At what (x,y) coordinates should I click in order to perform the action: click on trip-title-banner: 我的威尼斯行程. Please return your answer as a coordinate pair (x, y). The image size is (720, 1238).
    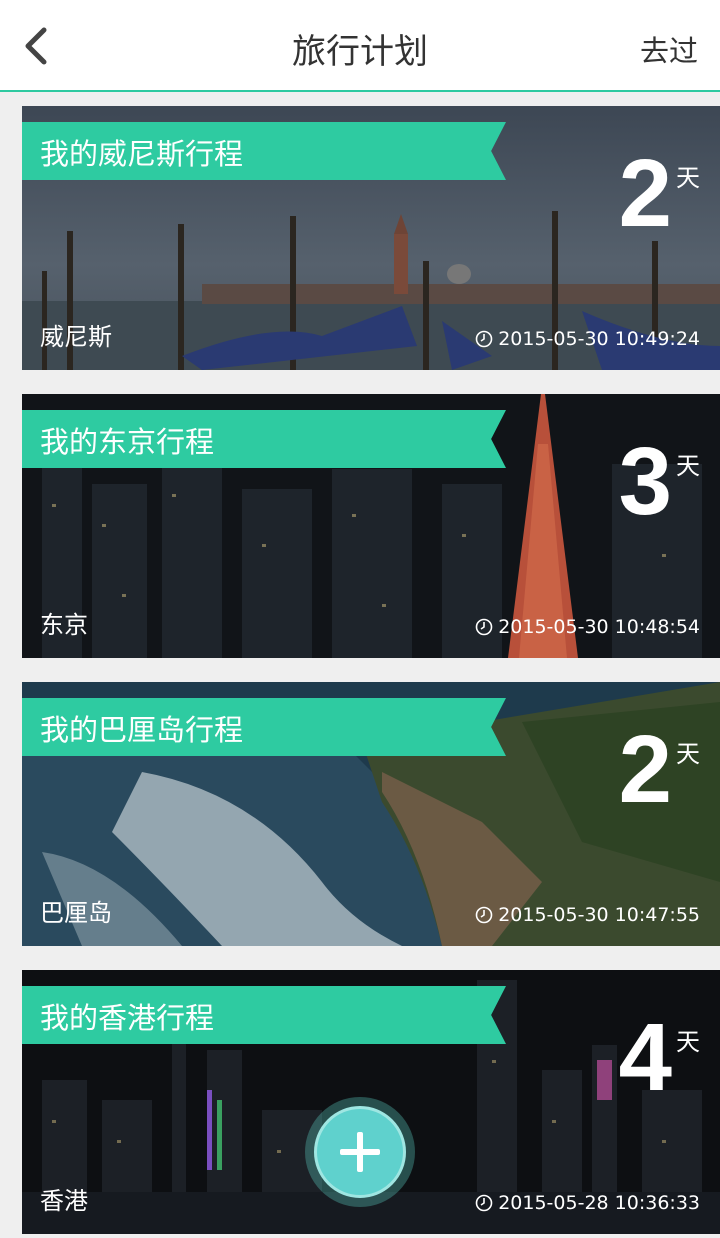
    Looking at the image, I should click on (264, 151).